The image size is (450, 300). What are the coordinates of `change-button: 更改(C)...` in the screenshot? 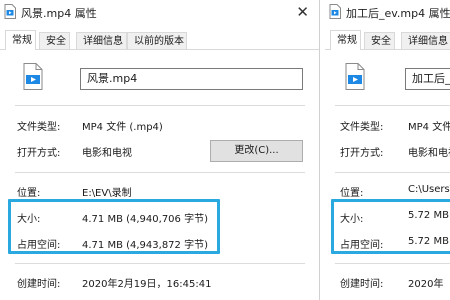 It's located at (256, 151).